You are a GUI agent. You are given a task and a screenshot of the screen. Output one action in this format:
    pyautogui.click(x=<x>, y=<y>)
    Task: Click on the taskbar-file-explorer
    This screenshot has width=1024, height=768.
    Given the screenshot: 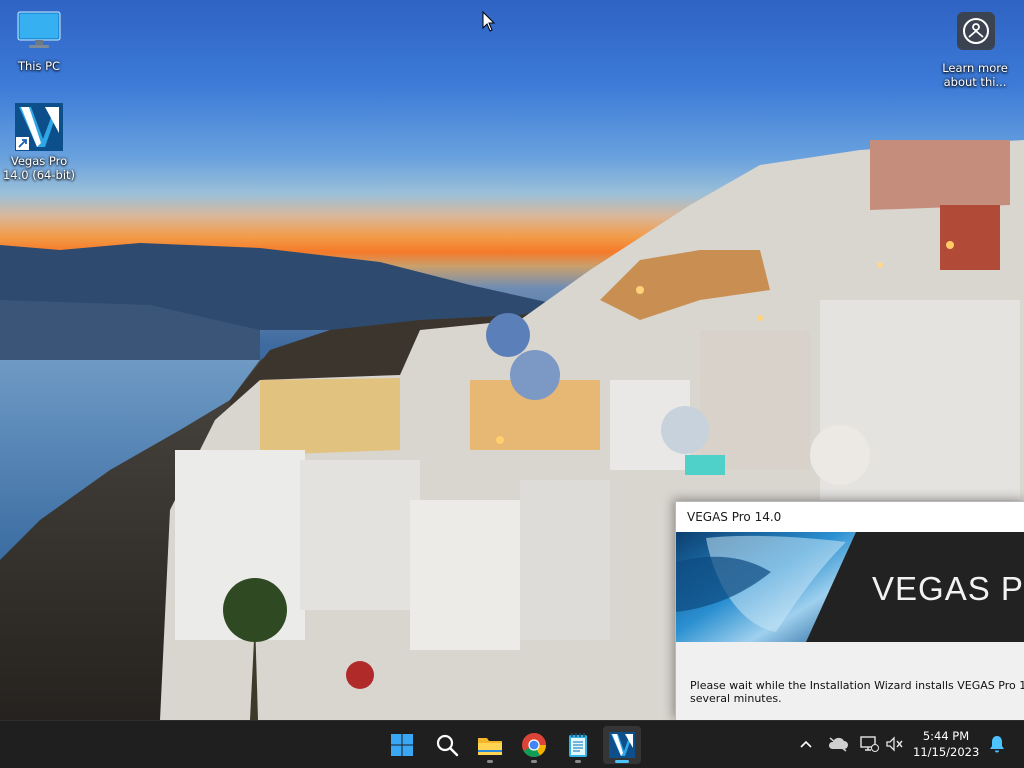 What is the action you would take?
    pyautogui.click(x=490, y=745)
    